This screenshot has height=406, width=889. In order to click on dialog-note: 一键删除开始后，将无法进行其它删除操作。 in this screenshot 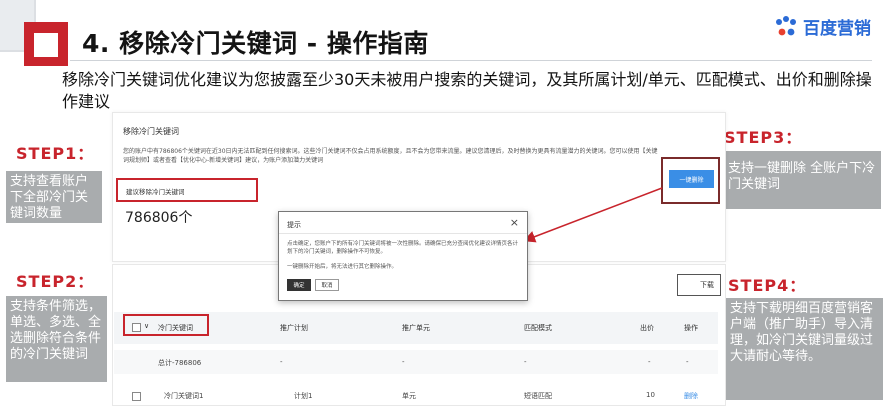, I will do `click(342, 267)`.